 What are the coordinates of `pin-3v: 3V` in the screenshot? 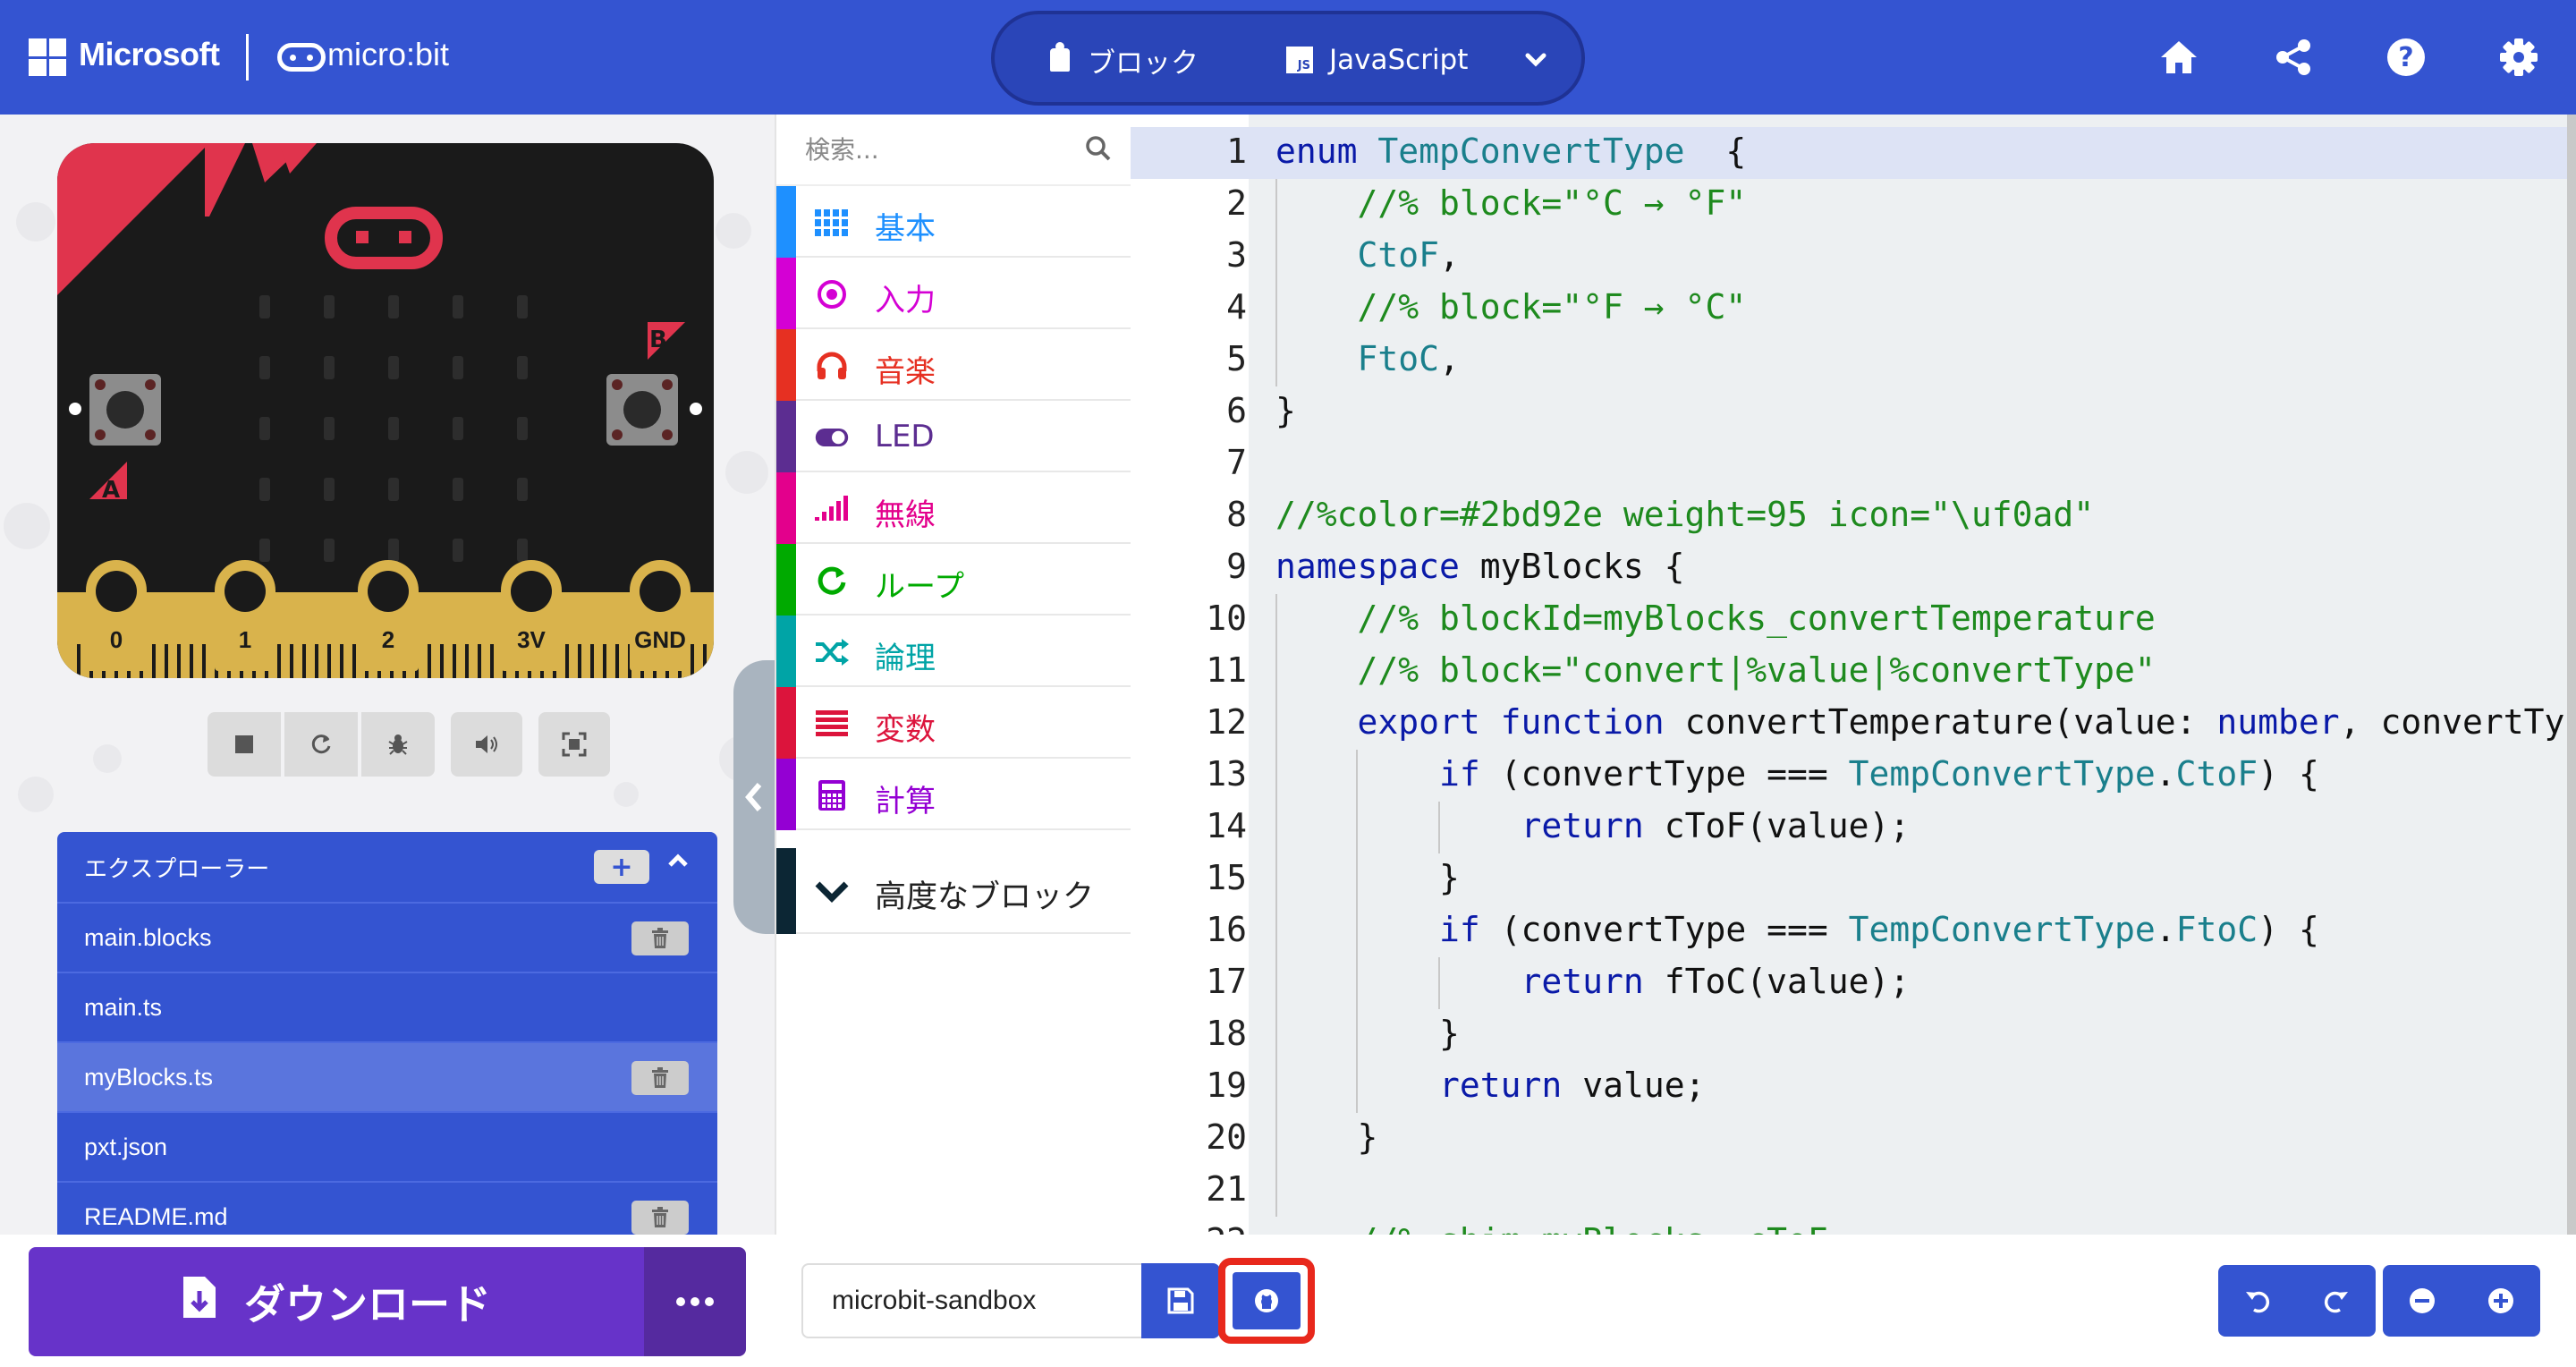 It's located at (531, 615).